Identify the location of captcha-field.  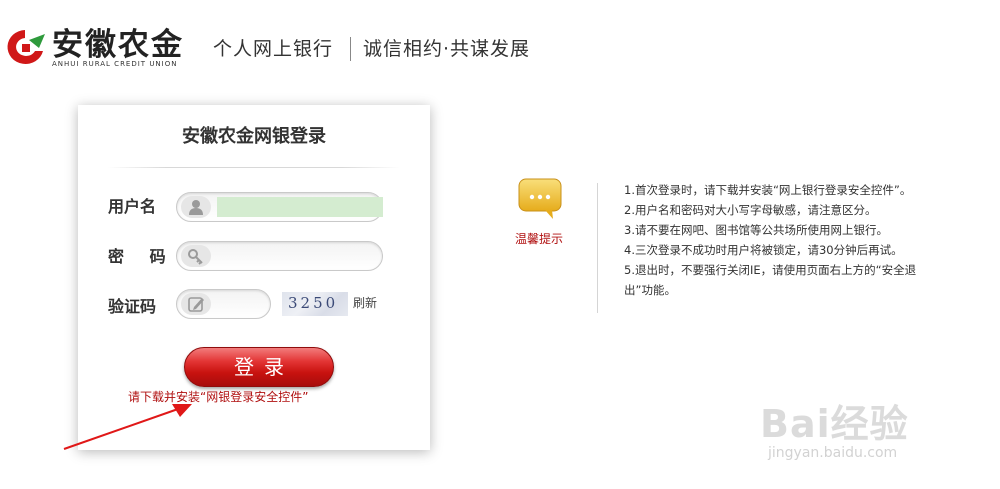
(223, 304).